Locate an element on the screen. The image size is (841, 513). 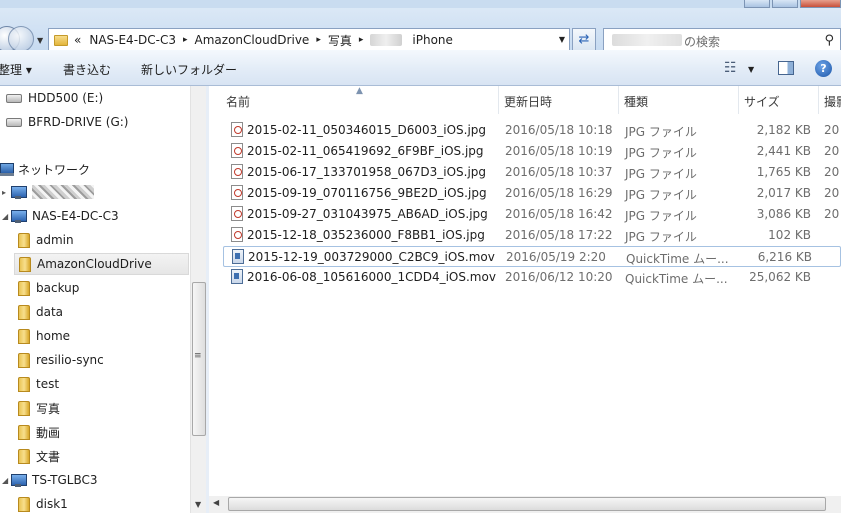
nav-item-drive-g: BFRD-DRIVE (G:) is located at coordinates (67, 122).